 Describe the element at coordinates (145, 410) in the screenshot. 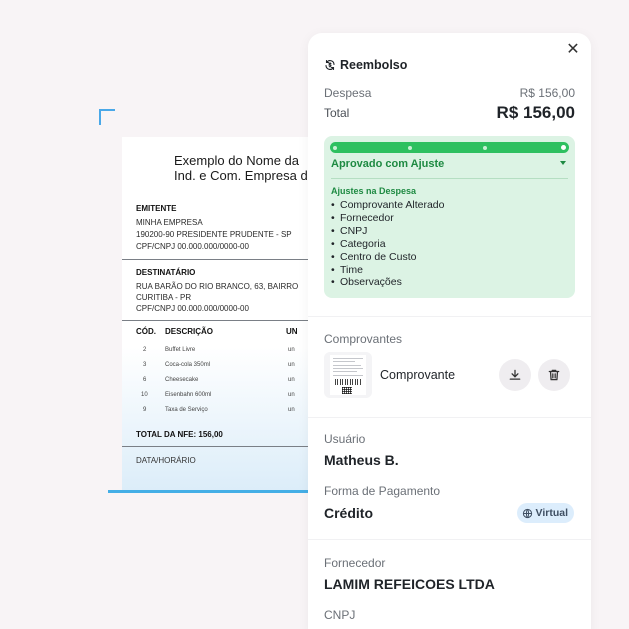

I see `row-cod: 9` at that location.